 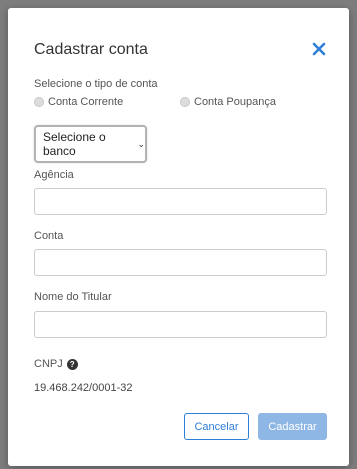 I want to click on cnpj-label: CNPJ, so click(x=48, y=364).